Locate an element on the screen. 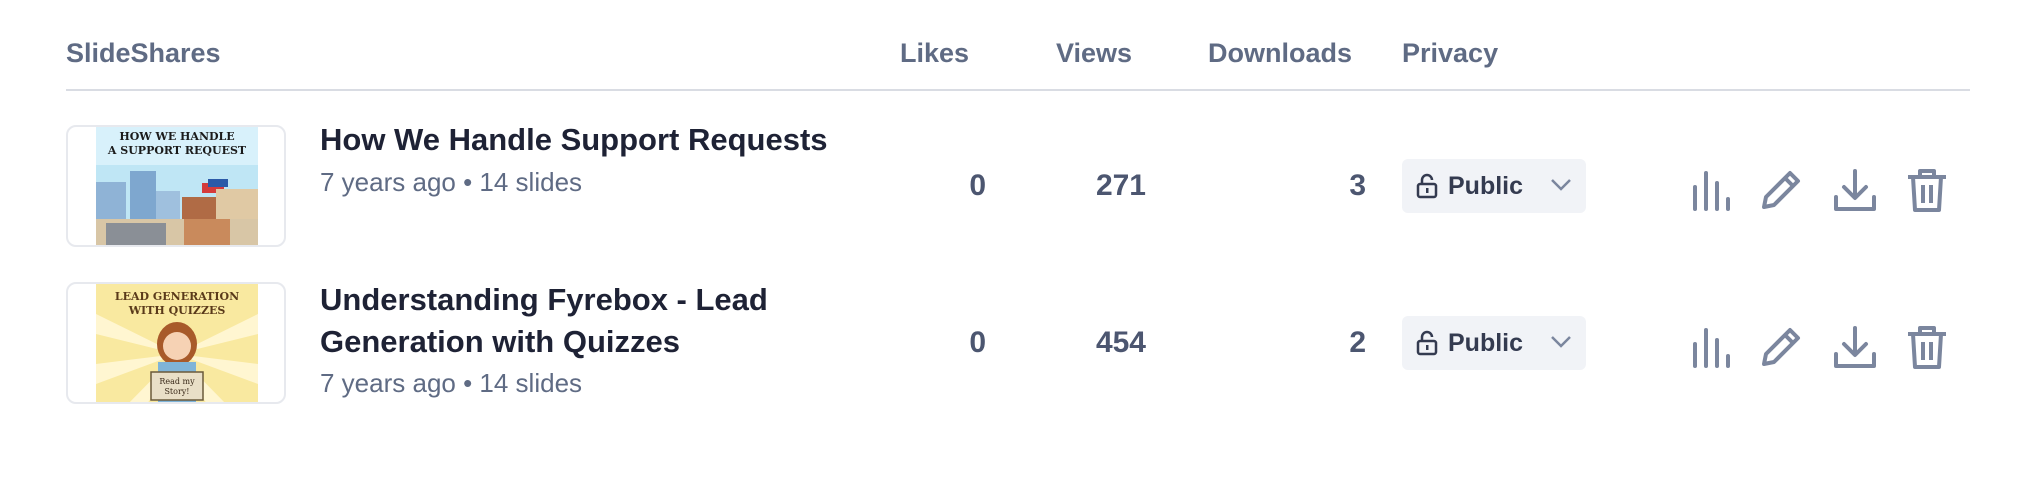 The image size is (2032, 498). column-header-views: Views is located at coordinates (1094, 53).